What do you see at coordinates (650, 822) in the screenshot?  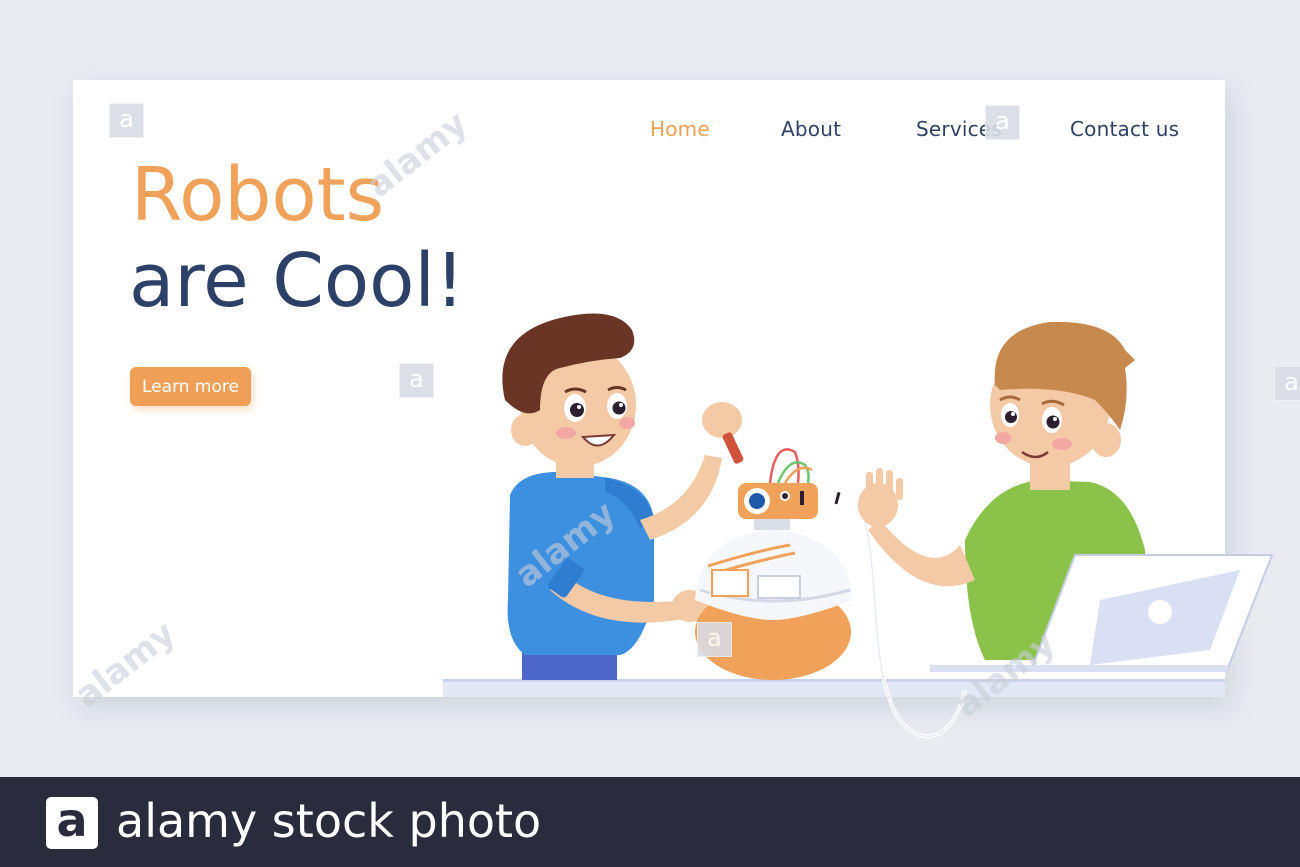 I see `stock-photo-footer: a alamy stock photo` at bounding box center [650, 822].